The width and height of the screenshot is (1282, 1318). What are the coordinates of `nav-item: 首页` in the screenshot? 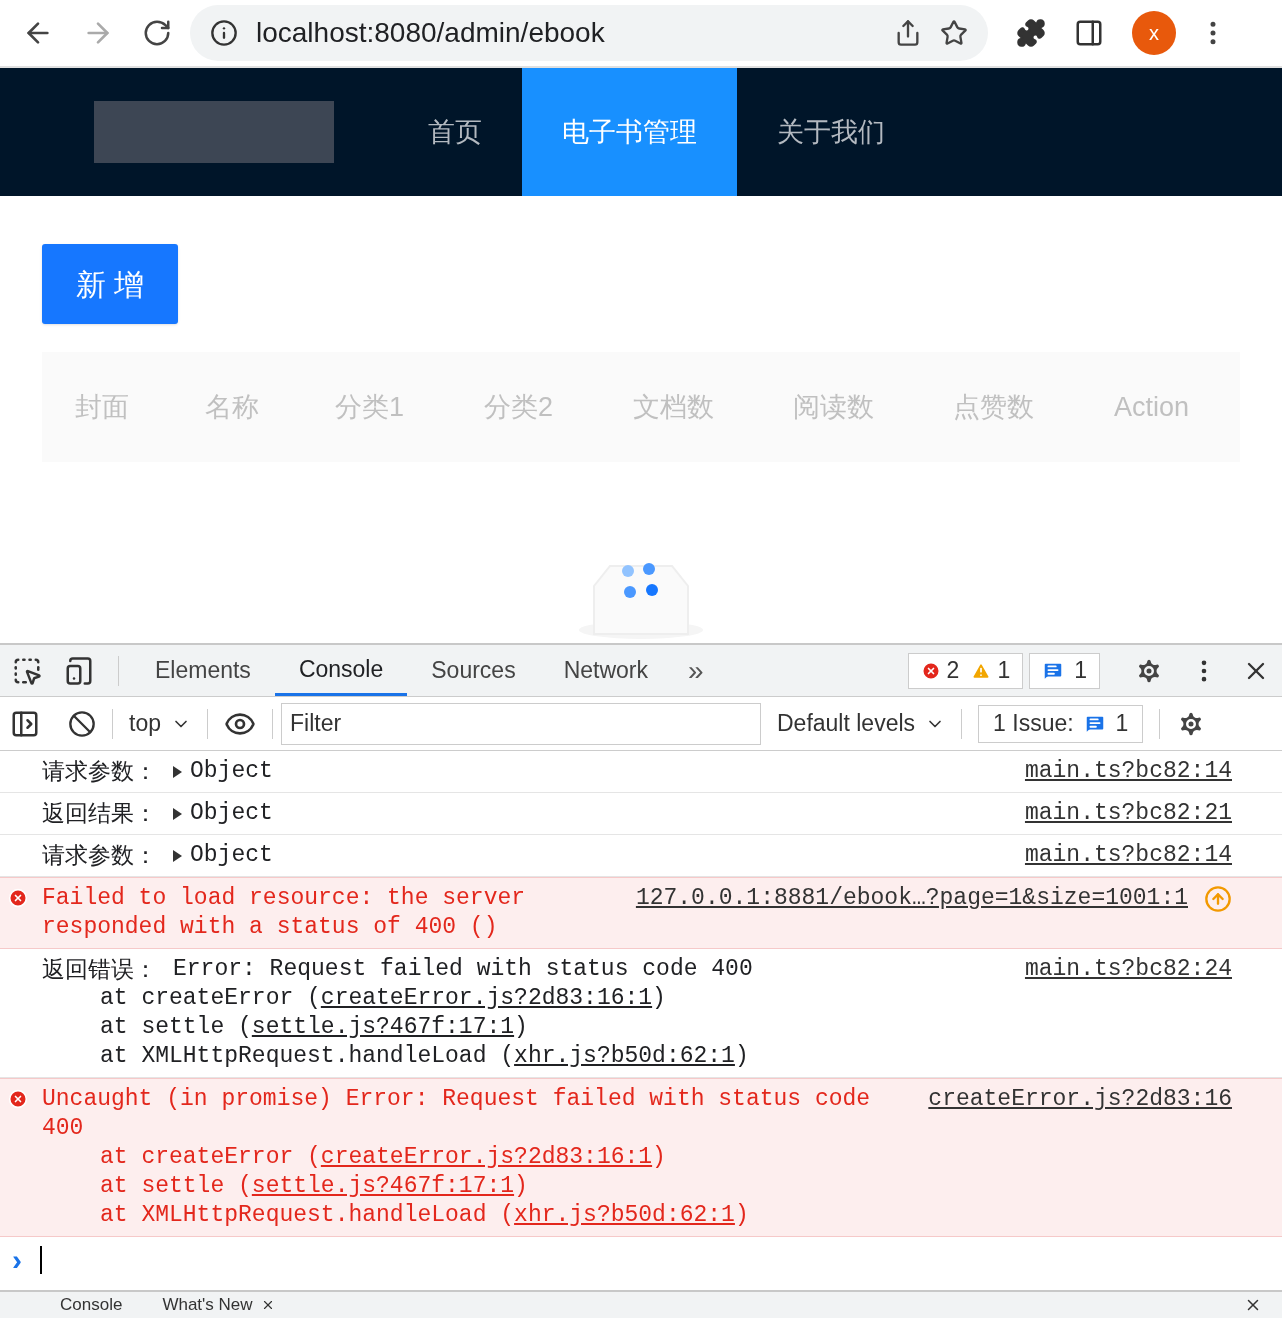 It's located at (455, 132).